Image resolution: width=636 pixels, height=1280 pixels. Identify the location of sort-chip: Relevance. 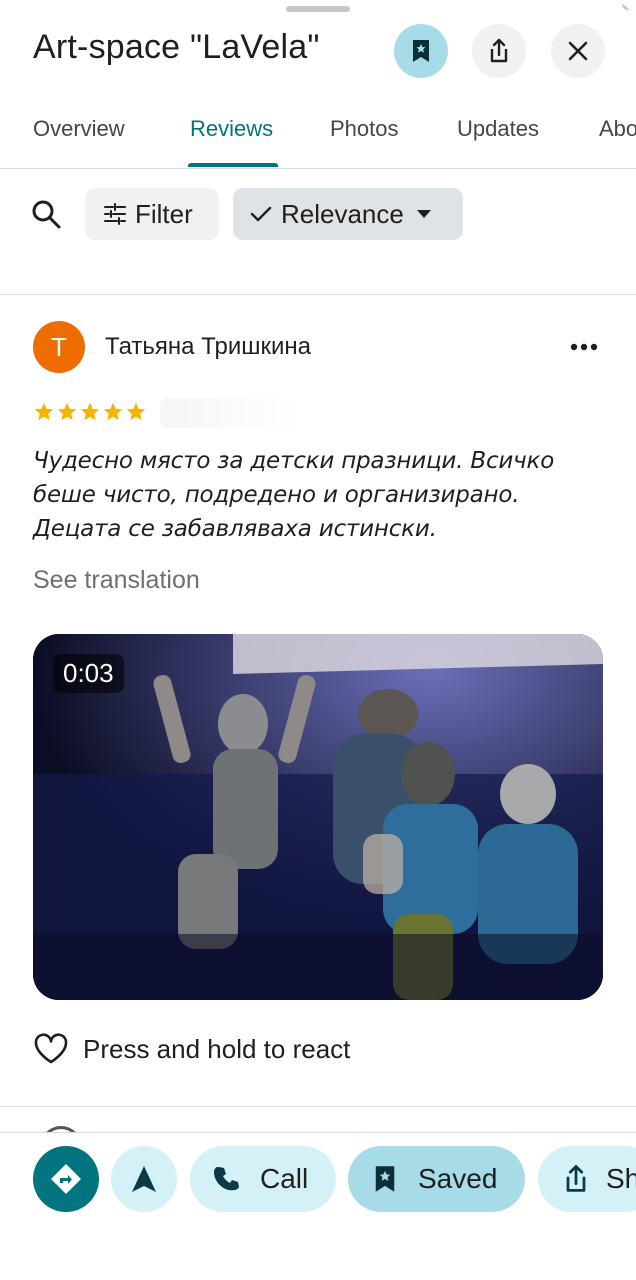
(348, 214).